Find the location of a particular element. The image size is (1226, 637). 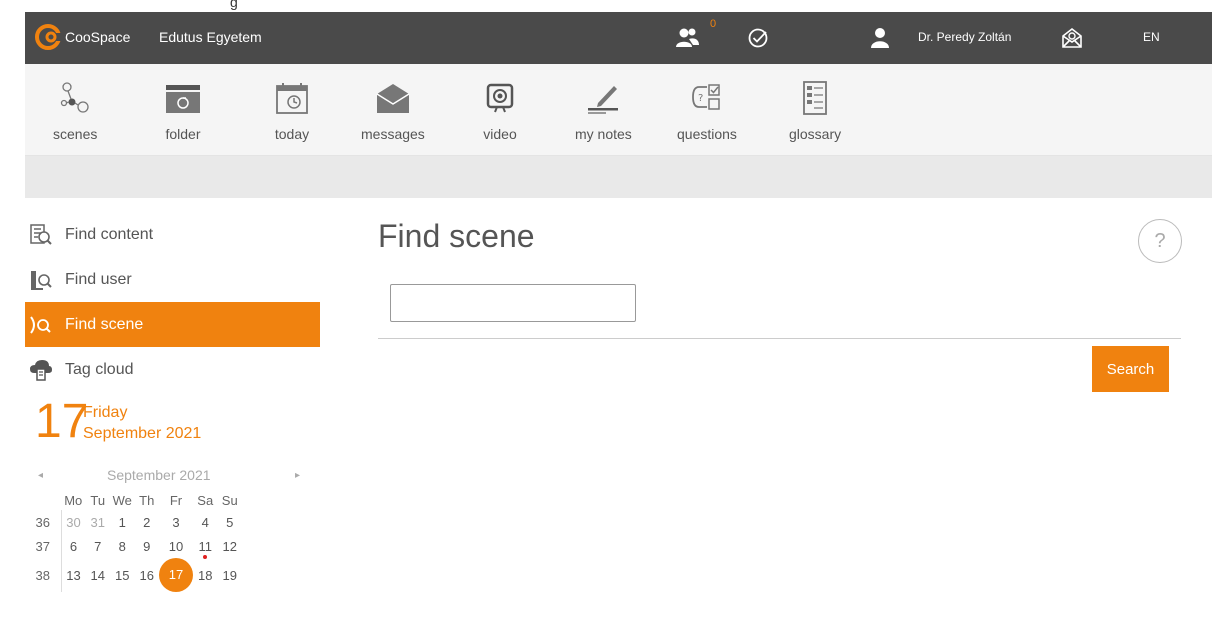

sidebar-item-find-scene: Find scene is located at coordinates (172, 324).